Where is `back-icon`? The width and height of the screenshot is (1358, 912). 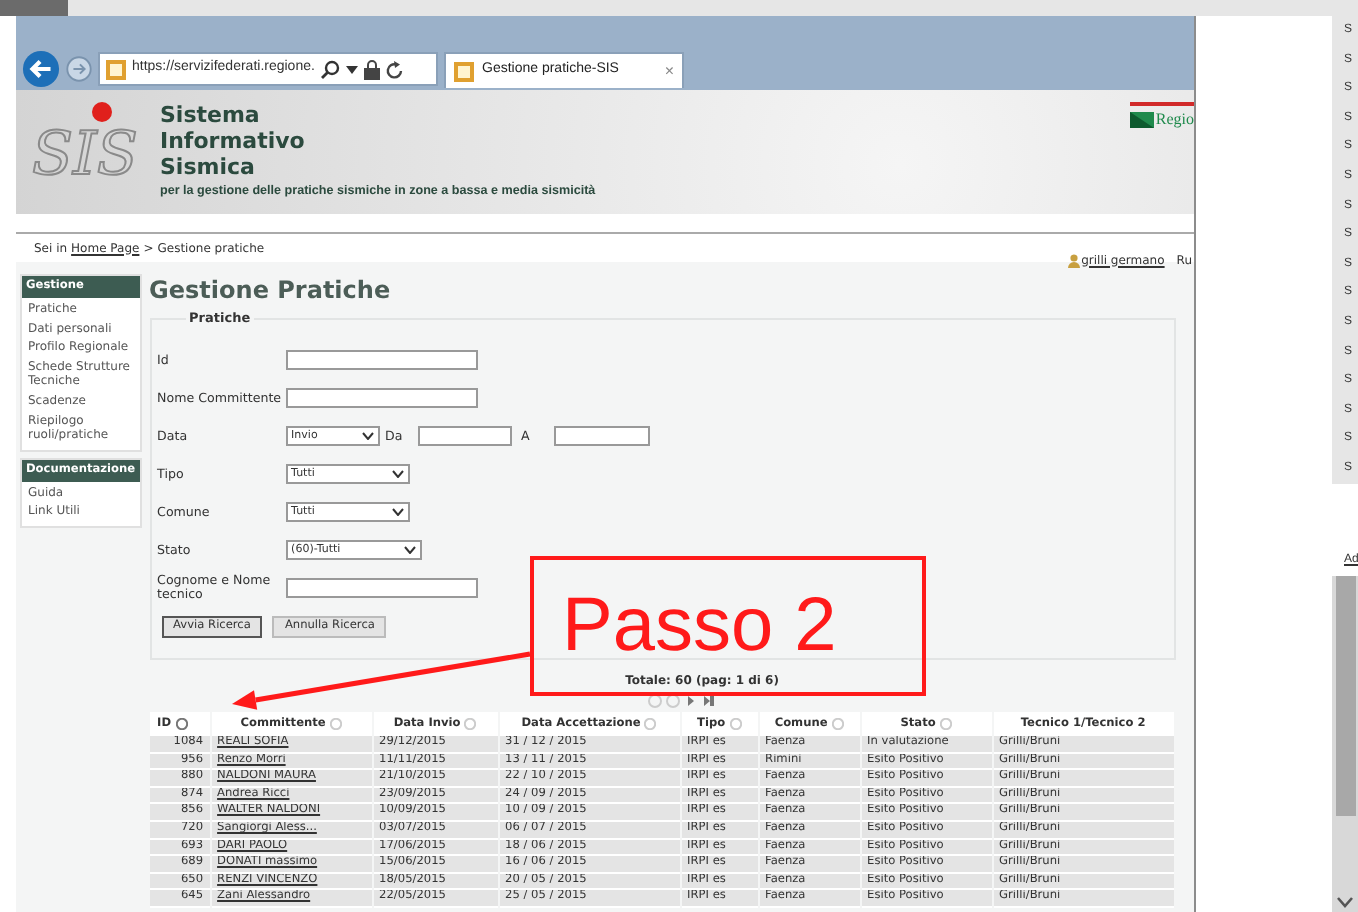 back-icon is located at coordinates (41, 69).